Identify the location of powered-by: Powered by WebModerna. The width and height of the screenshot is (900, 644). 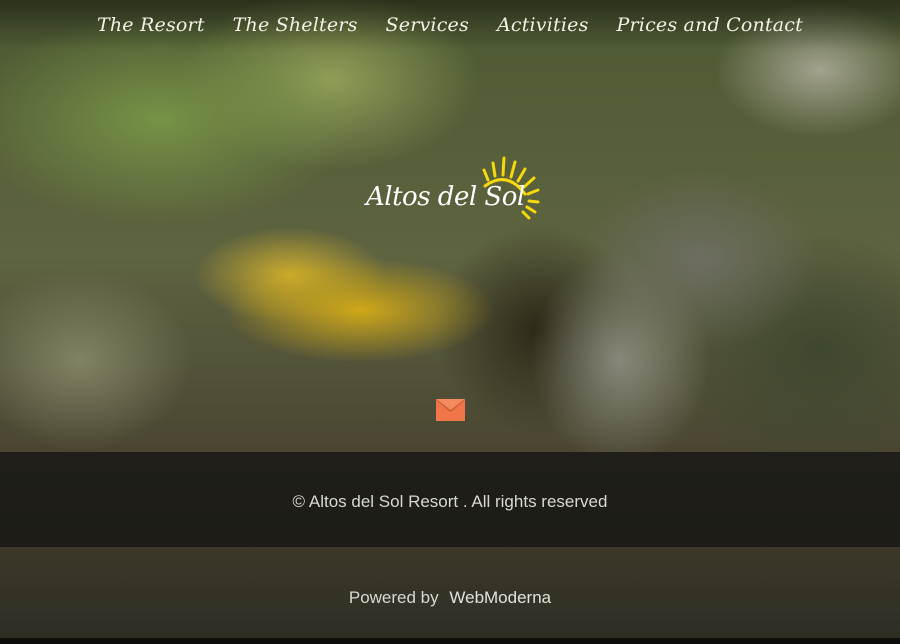
(450, 598).